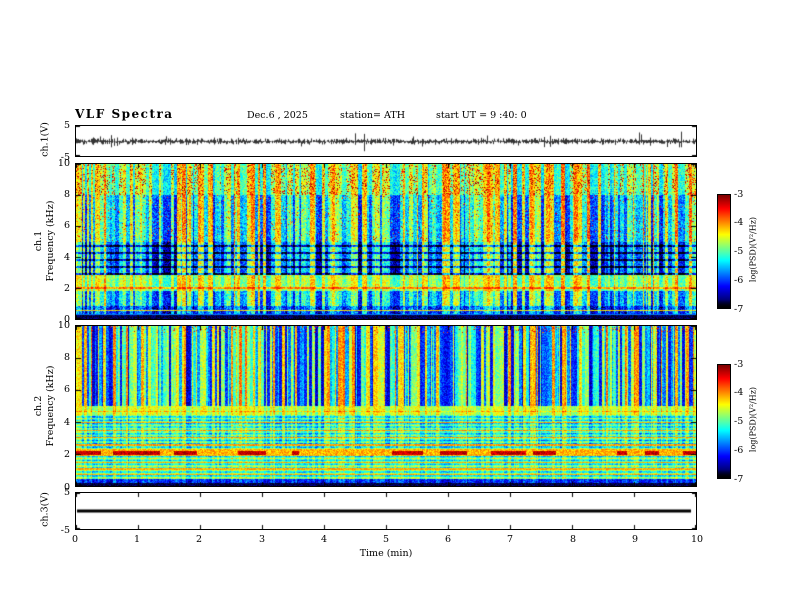  Describe the element at coordinates (697, 539) in the screenshot. I see `xtick-label: 10` at that location.